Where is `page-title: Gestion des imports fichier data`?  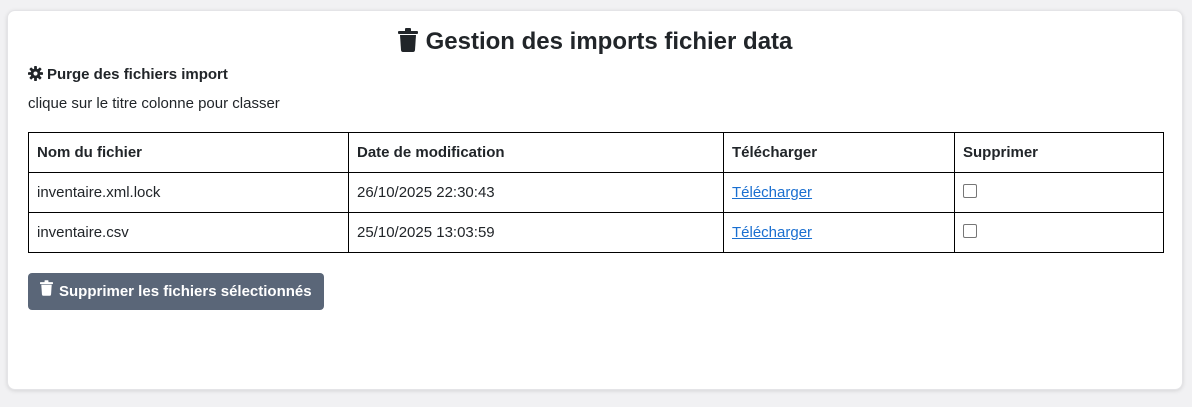 page-title: Gestion des imports fichier data is located at coordinates (595, 43).